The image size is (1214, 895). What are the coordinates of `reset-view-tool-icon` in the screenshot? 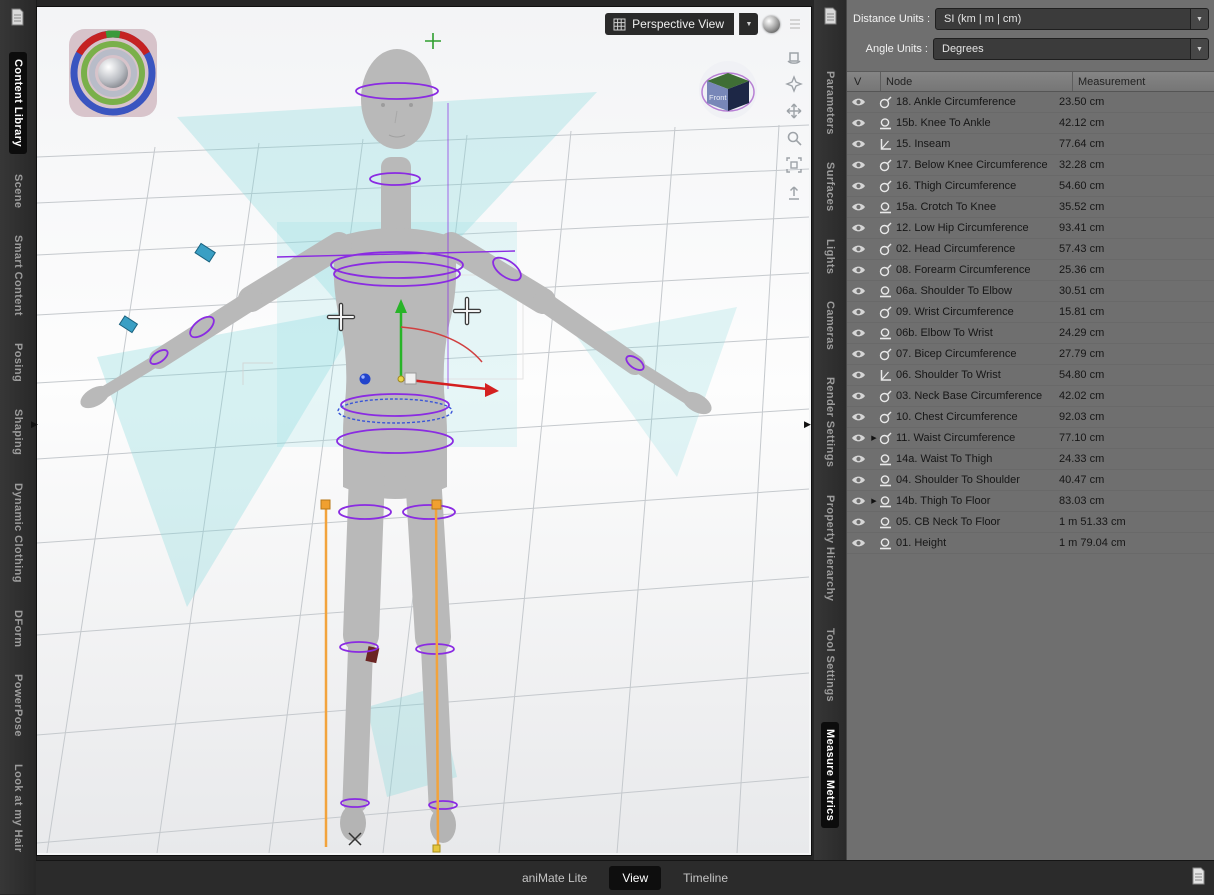 It's located at (794, 192).